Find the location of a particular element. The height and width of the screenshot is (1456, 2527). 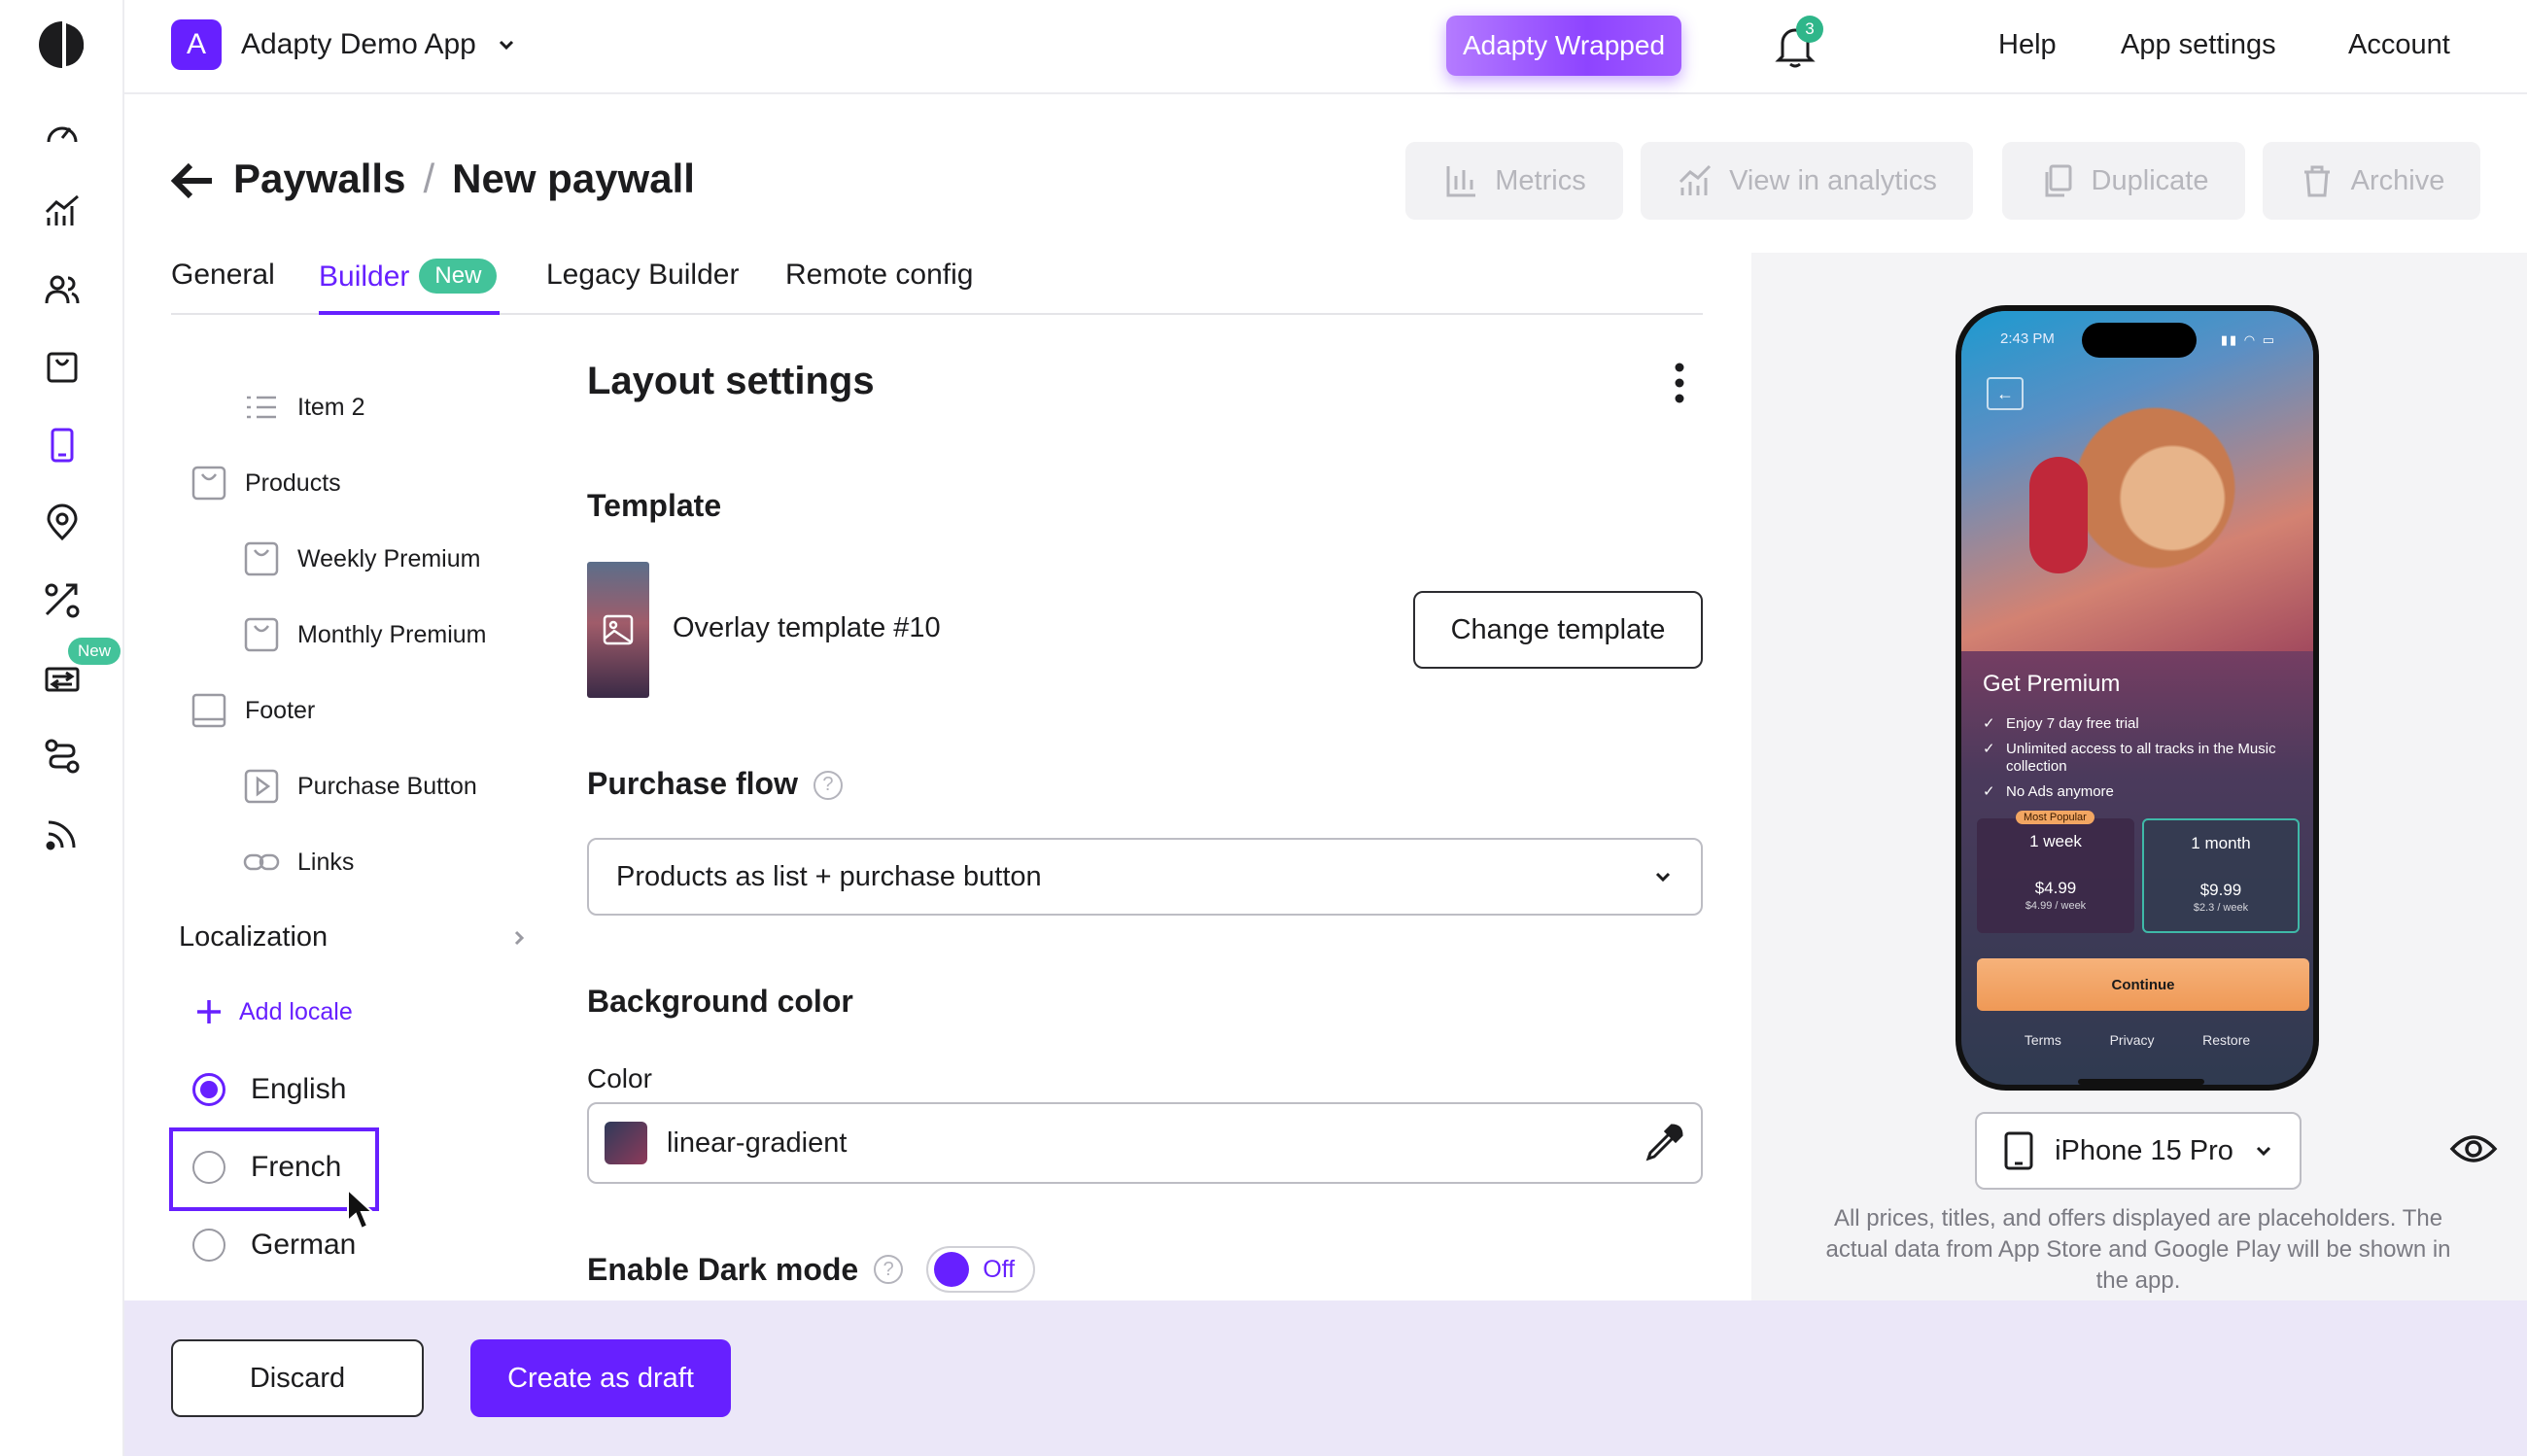

phone-icon is located at coordinates (2018, 1150).